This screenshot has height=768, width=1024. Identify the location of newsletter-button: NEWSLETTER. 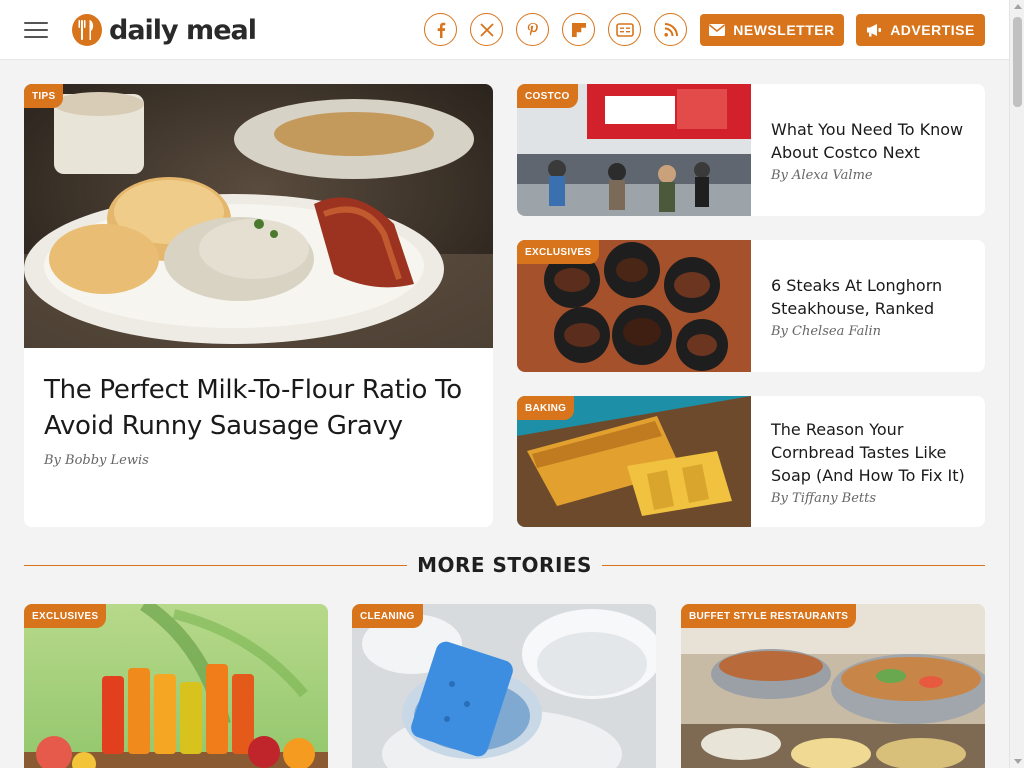
(772, 30).